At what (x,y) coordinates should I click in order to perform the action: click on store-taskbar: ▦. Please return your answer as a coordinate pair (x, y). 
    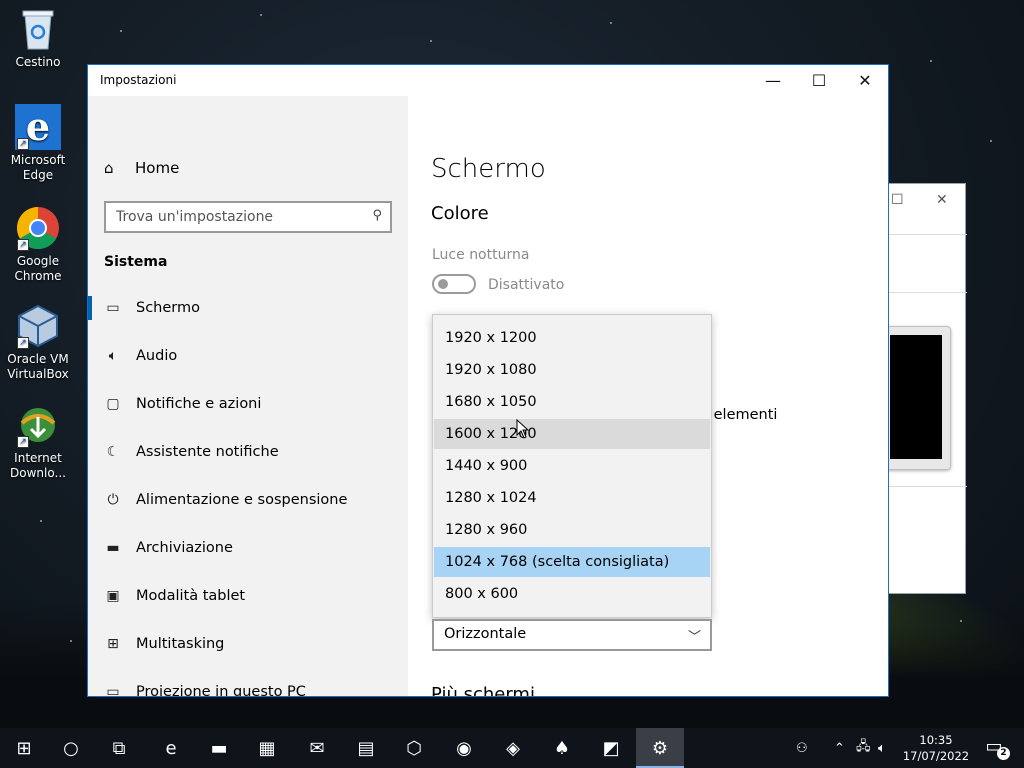
    Looking at the image, I should click on (267, 748).